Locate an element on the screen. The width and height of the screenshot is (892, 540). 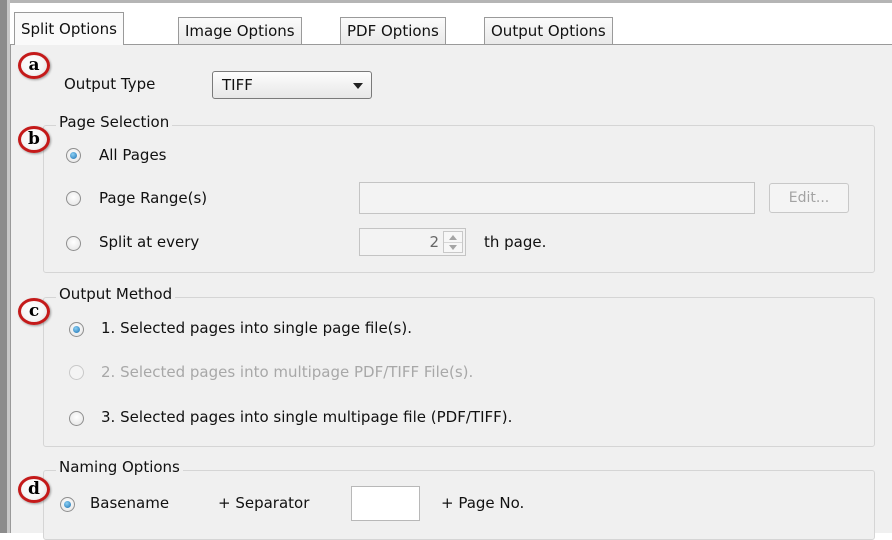
output-method-option2-radio is located at coordinates (76, 372).